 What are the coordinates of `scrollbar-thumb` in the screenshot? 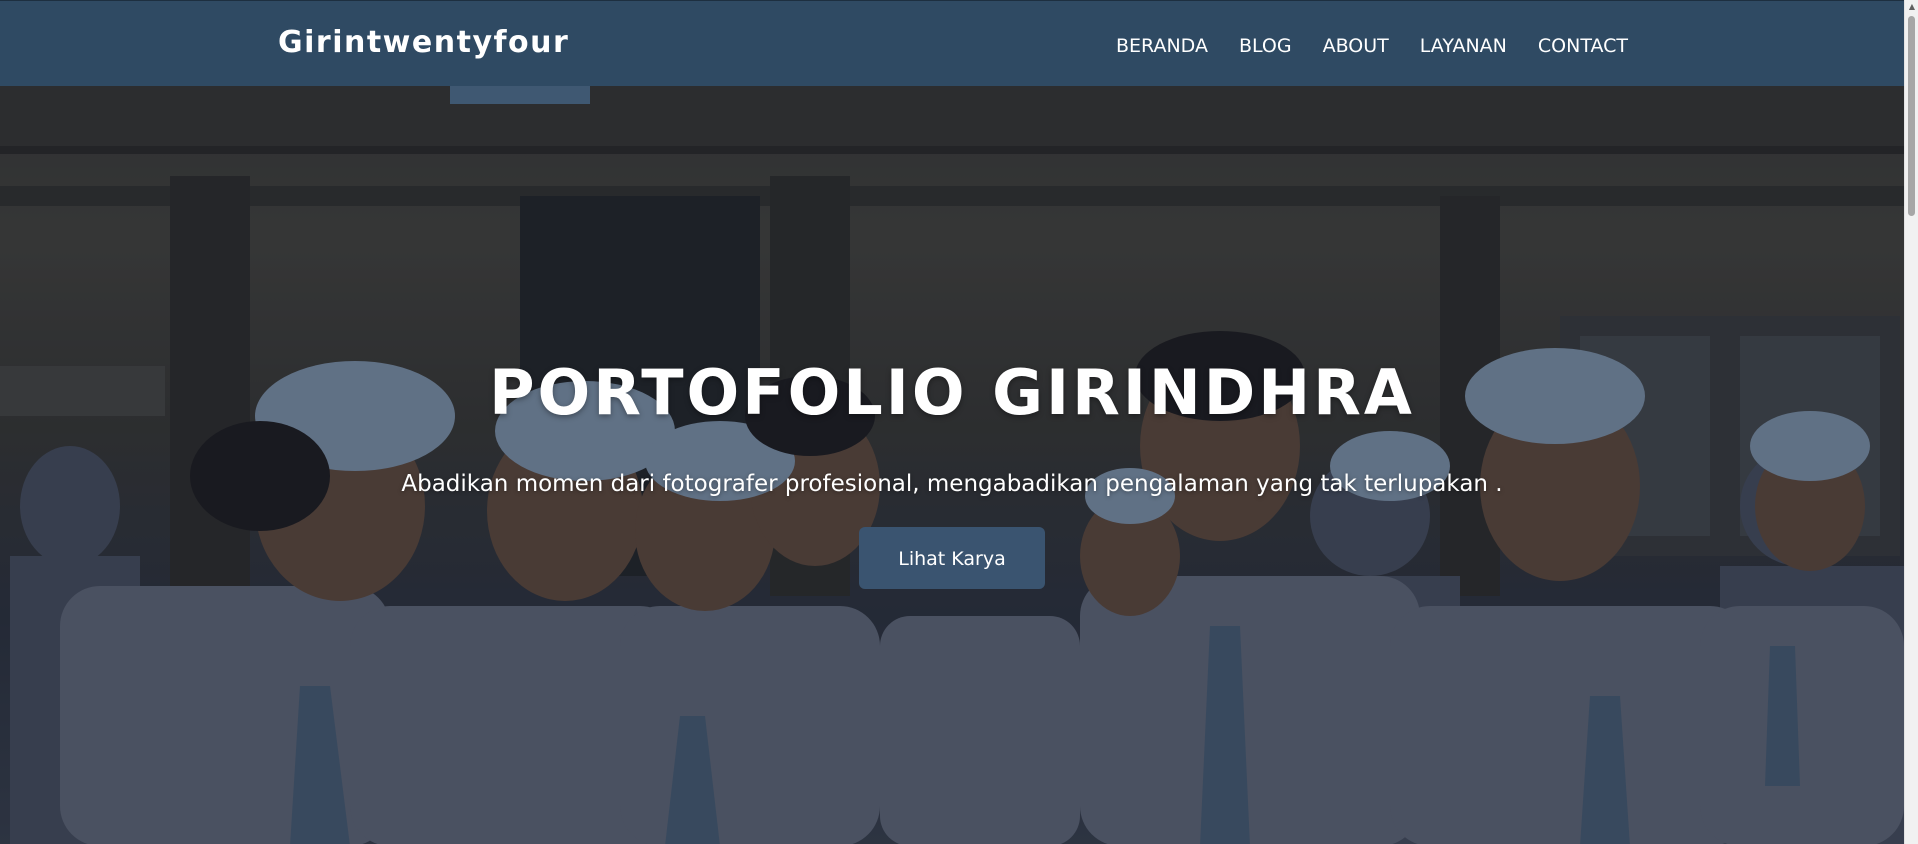 It's located at (1911, 116).